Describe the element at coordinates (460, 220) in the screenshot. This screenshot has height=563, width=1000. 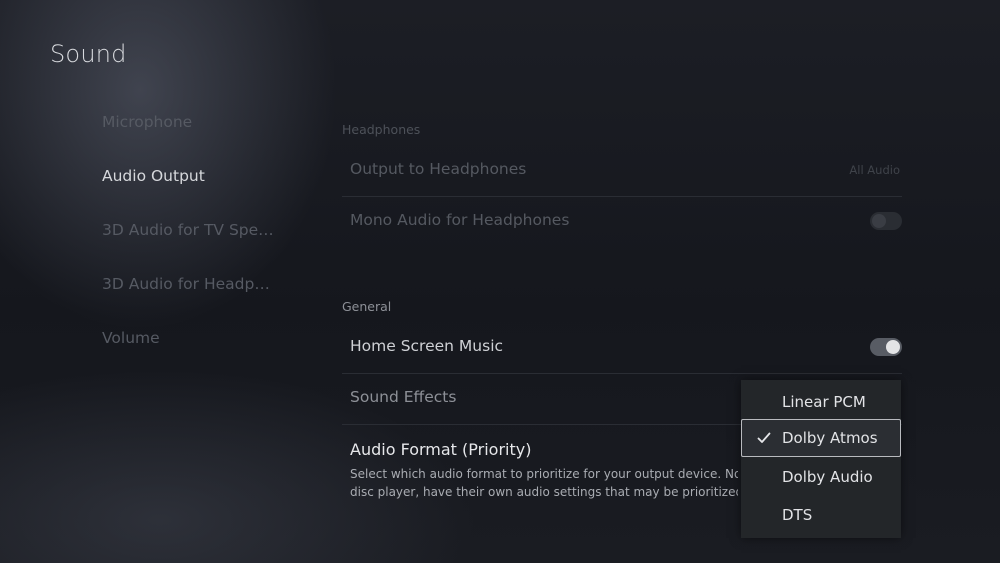
I see `mono-audio-label: Mono Audio for Headphones` at that location.